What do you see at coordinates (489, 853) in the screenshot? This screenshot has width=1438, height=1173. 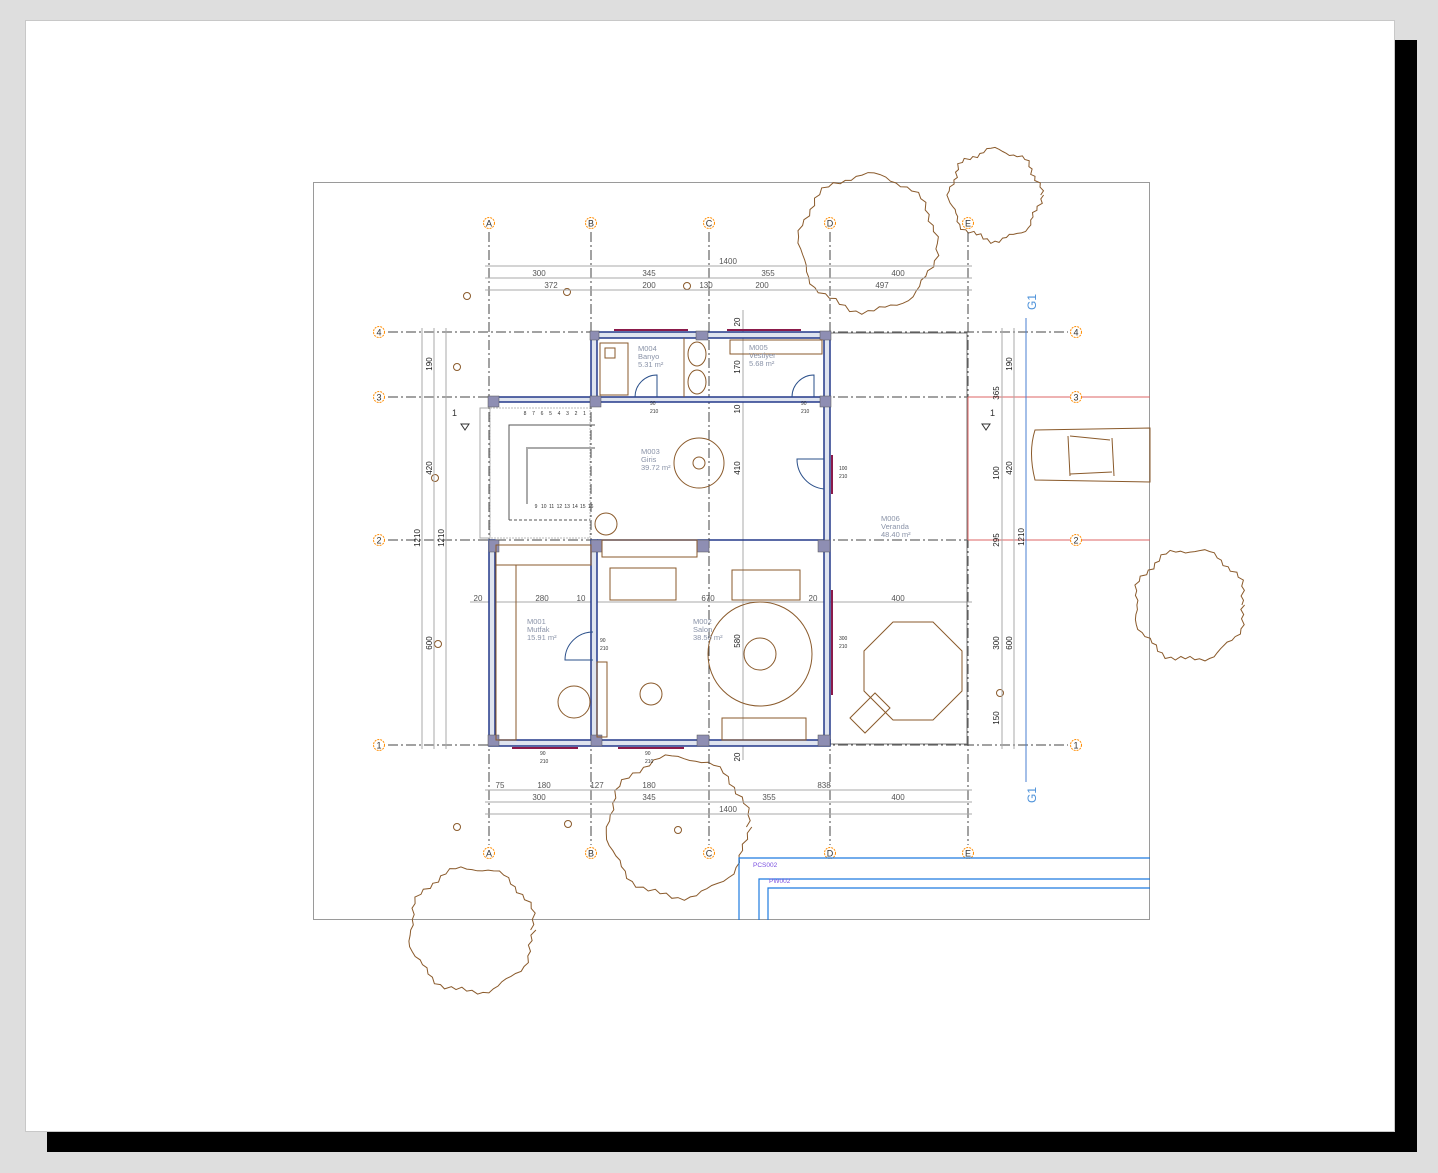 I see `grid-bubble-bottom: A` at bounding box center [489, 853].